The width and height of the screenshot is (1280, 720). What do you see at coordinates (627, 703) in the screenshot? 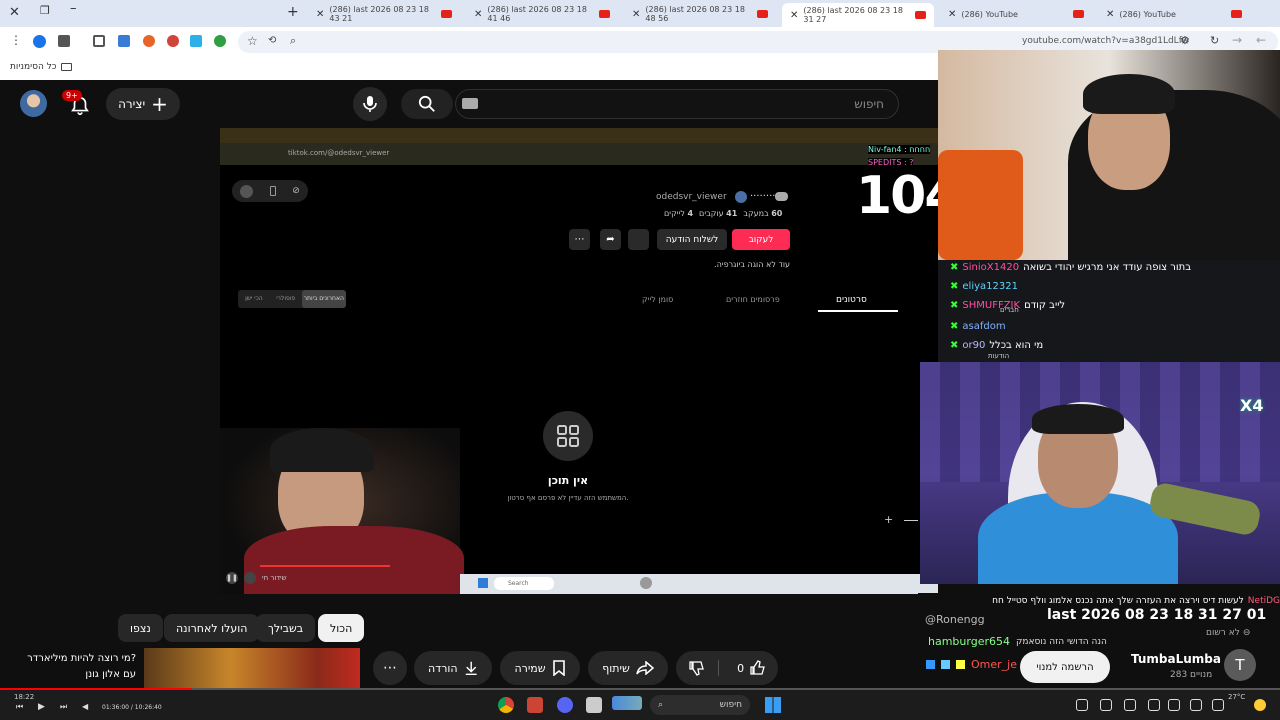
I see `weather-widget` at bounding box center [627, 703].